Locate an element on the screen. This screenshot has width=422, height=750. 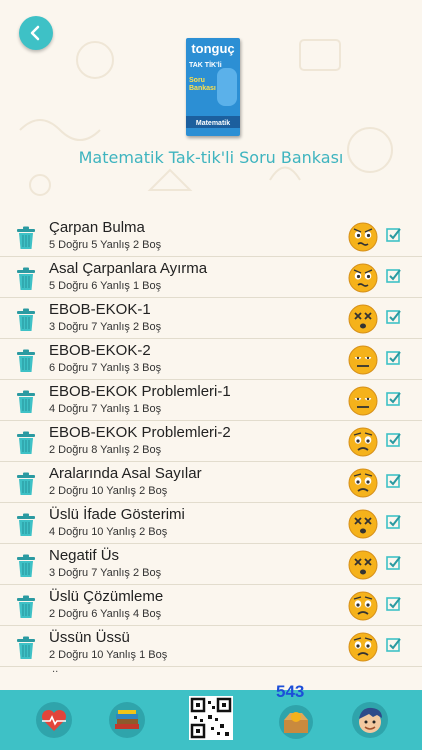
test-stats: 2 Doğru 6 Yanlış 4 Boş is located at coordinates (105, 614).